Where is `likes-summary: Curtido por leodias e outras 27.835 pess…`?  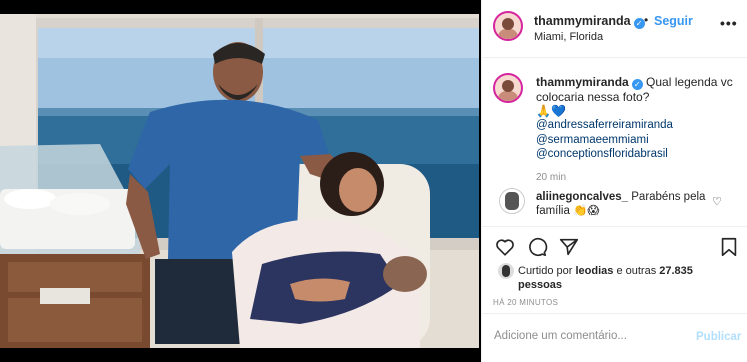
likes-summary: Curtido por leodias e outras 27.835 pess… is located at coordinates (618, 278).